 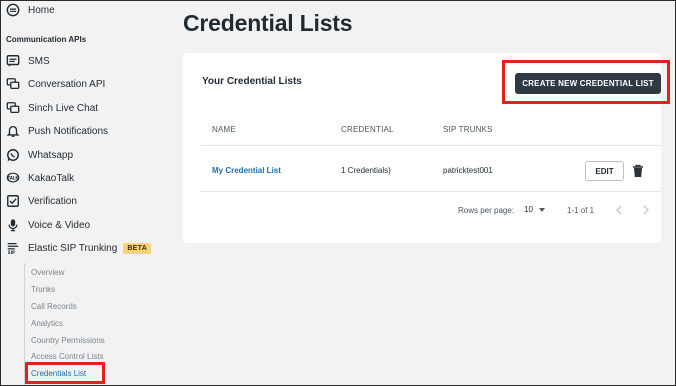 I want to click on svg-text: SIP, so click(x=11, y=252).